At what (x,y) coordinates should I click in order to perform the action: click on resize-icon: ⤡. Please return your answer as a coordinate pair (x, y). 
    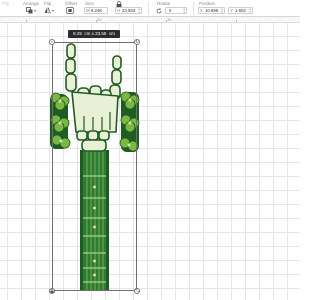
    Looking at the image, I should click on (137, 290).